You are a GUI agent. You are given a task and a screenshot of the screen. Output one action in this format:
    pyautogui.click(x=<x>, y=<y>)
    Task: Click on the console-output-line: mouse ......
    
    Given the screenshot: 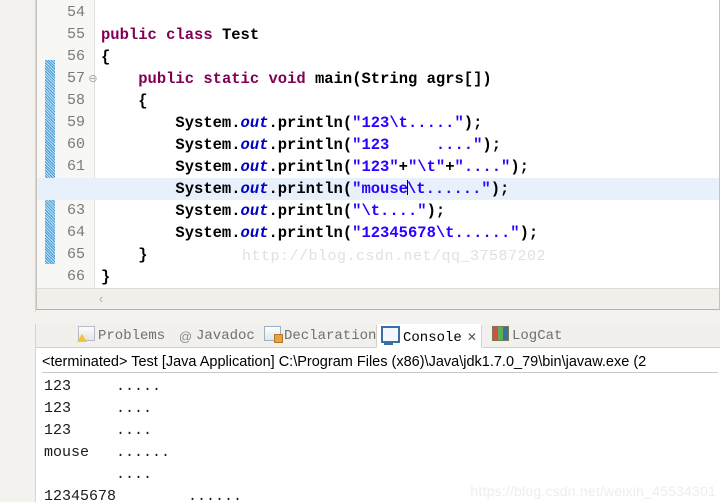 What is the action you would take?
    pyautogui.click(x=107, y=452)
    